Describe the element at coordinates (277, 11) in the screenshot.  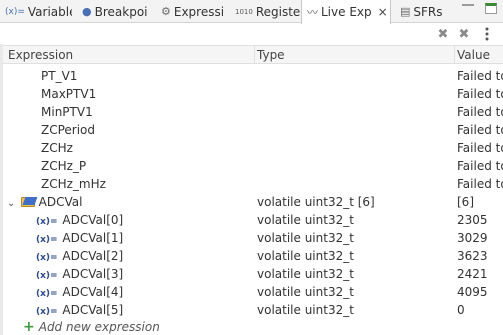
I see `tab-label: Register` at that location.